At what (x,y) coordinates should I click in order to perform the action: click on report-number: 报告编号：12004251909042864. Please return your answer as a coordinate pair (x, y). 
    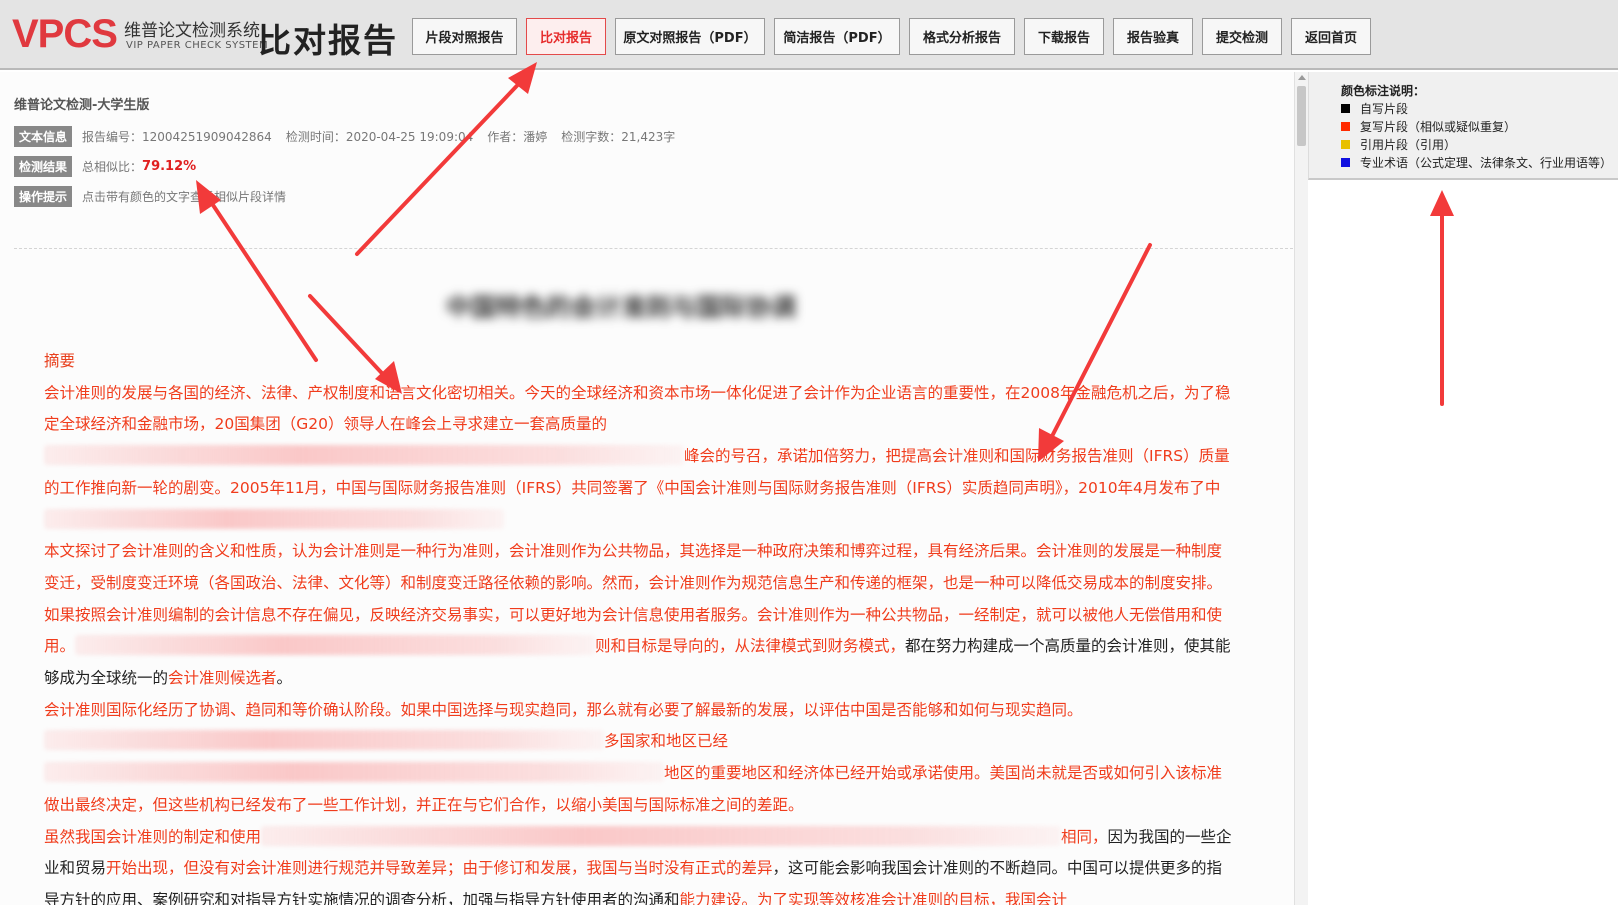
    Looking at the image, I should click on (177, 136).